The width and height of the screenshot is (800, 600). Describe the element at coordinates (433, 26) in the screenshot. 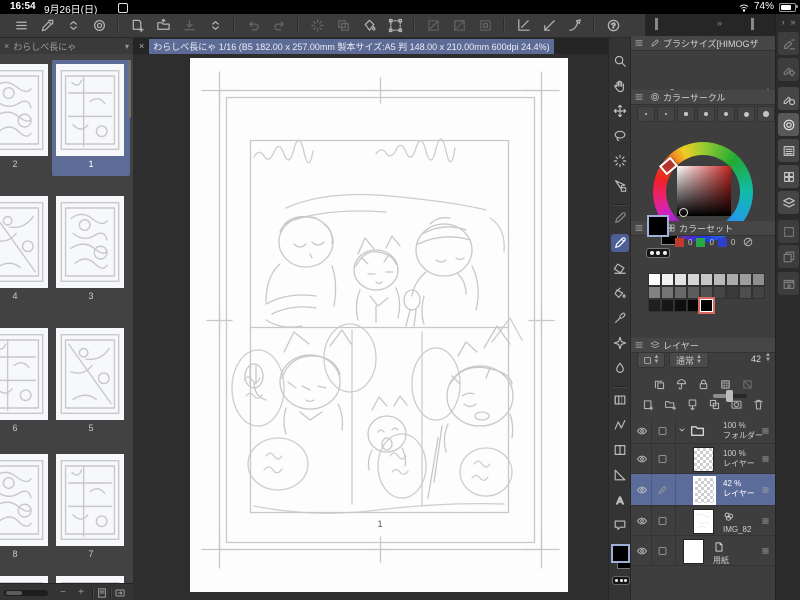

I see `deselect-icon` at that location.